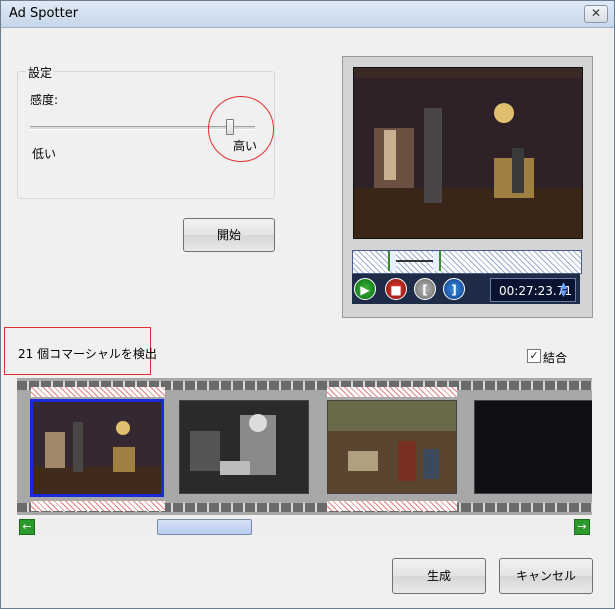 The width and height of the screenshot is (615, 609). I want to click on scrollbar-thumb, so click(204, 527).